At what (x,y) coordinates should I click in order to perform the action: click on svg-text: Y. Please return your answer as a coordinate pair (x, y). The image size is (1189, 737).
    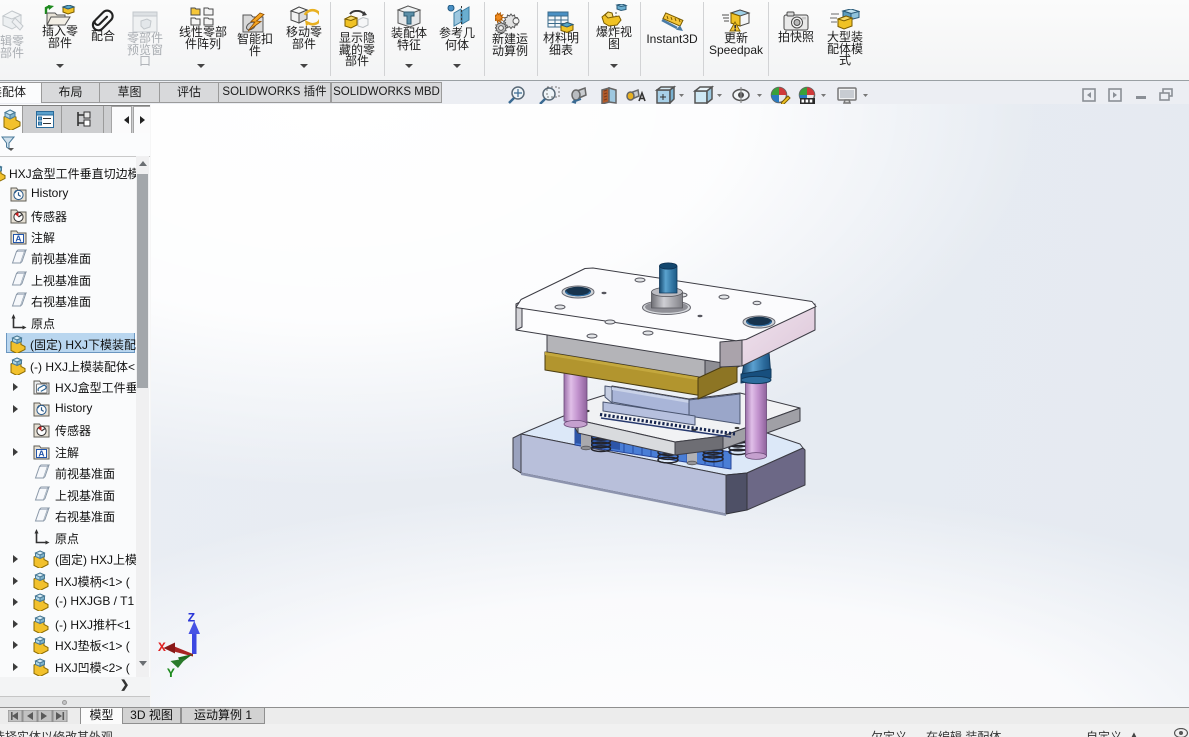
    Looking at the image, I should click on (171, 673).